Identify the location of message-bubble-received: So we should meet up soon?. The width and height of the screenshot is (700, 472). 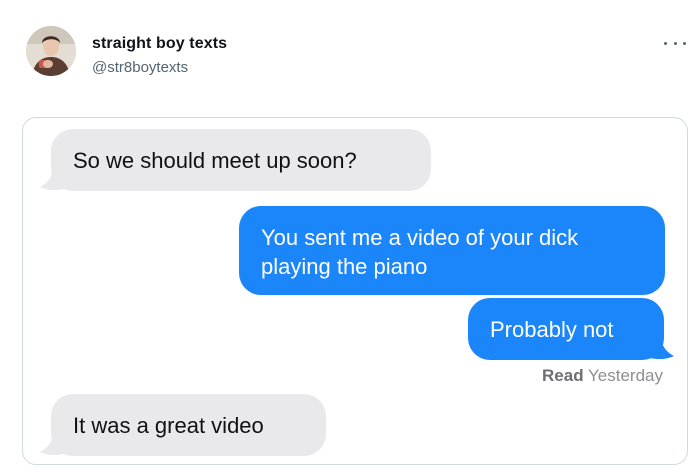
(241, 160).